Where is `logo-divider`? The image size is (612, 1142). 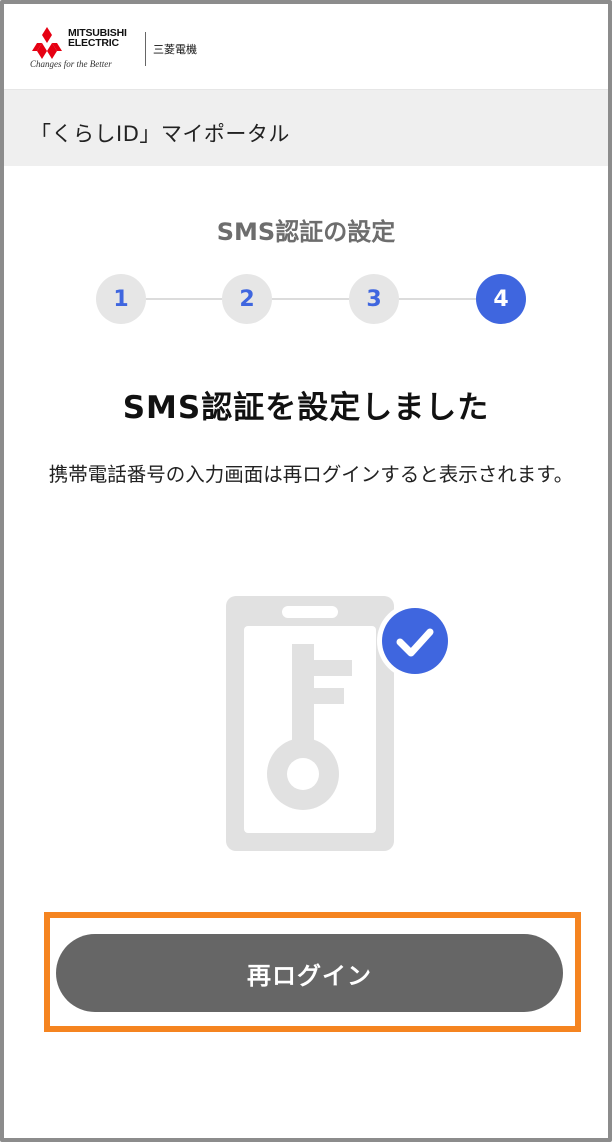
logo-divider is located at coordinates (145, 49).